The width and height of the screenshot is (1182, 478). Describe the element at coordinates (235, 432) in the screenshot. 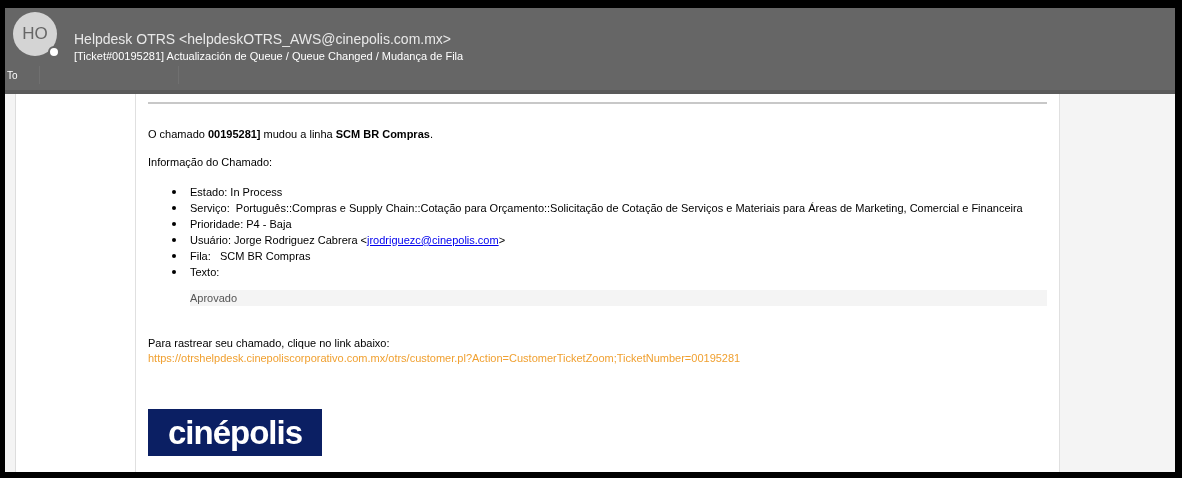

I see `cinepolis-logo: cinépolis` at that location.